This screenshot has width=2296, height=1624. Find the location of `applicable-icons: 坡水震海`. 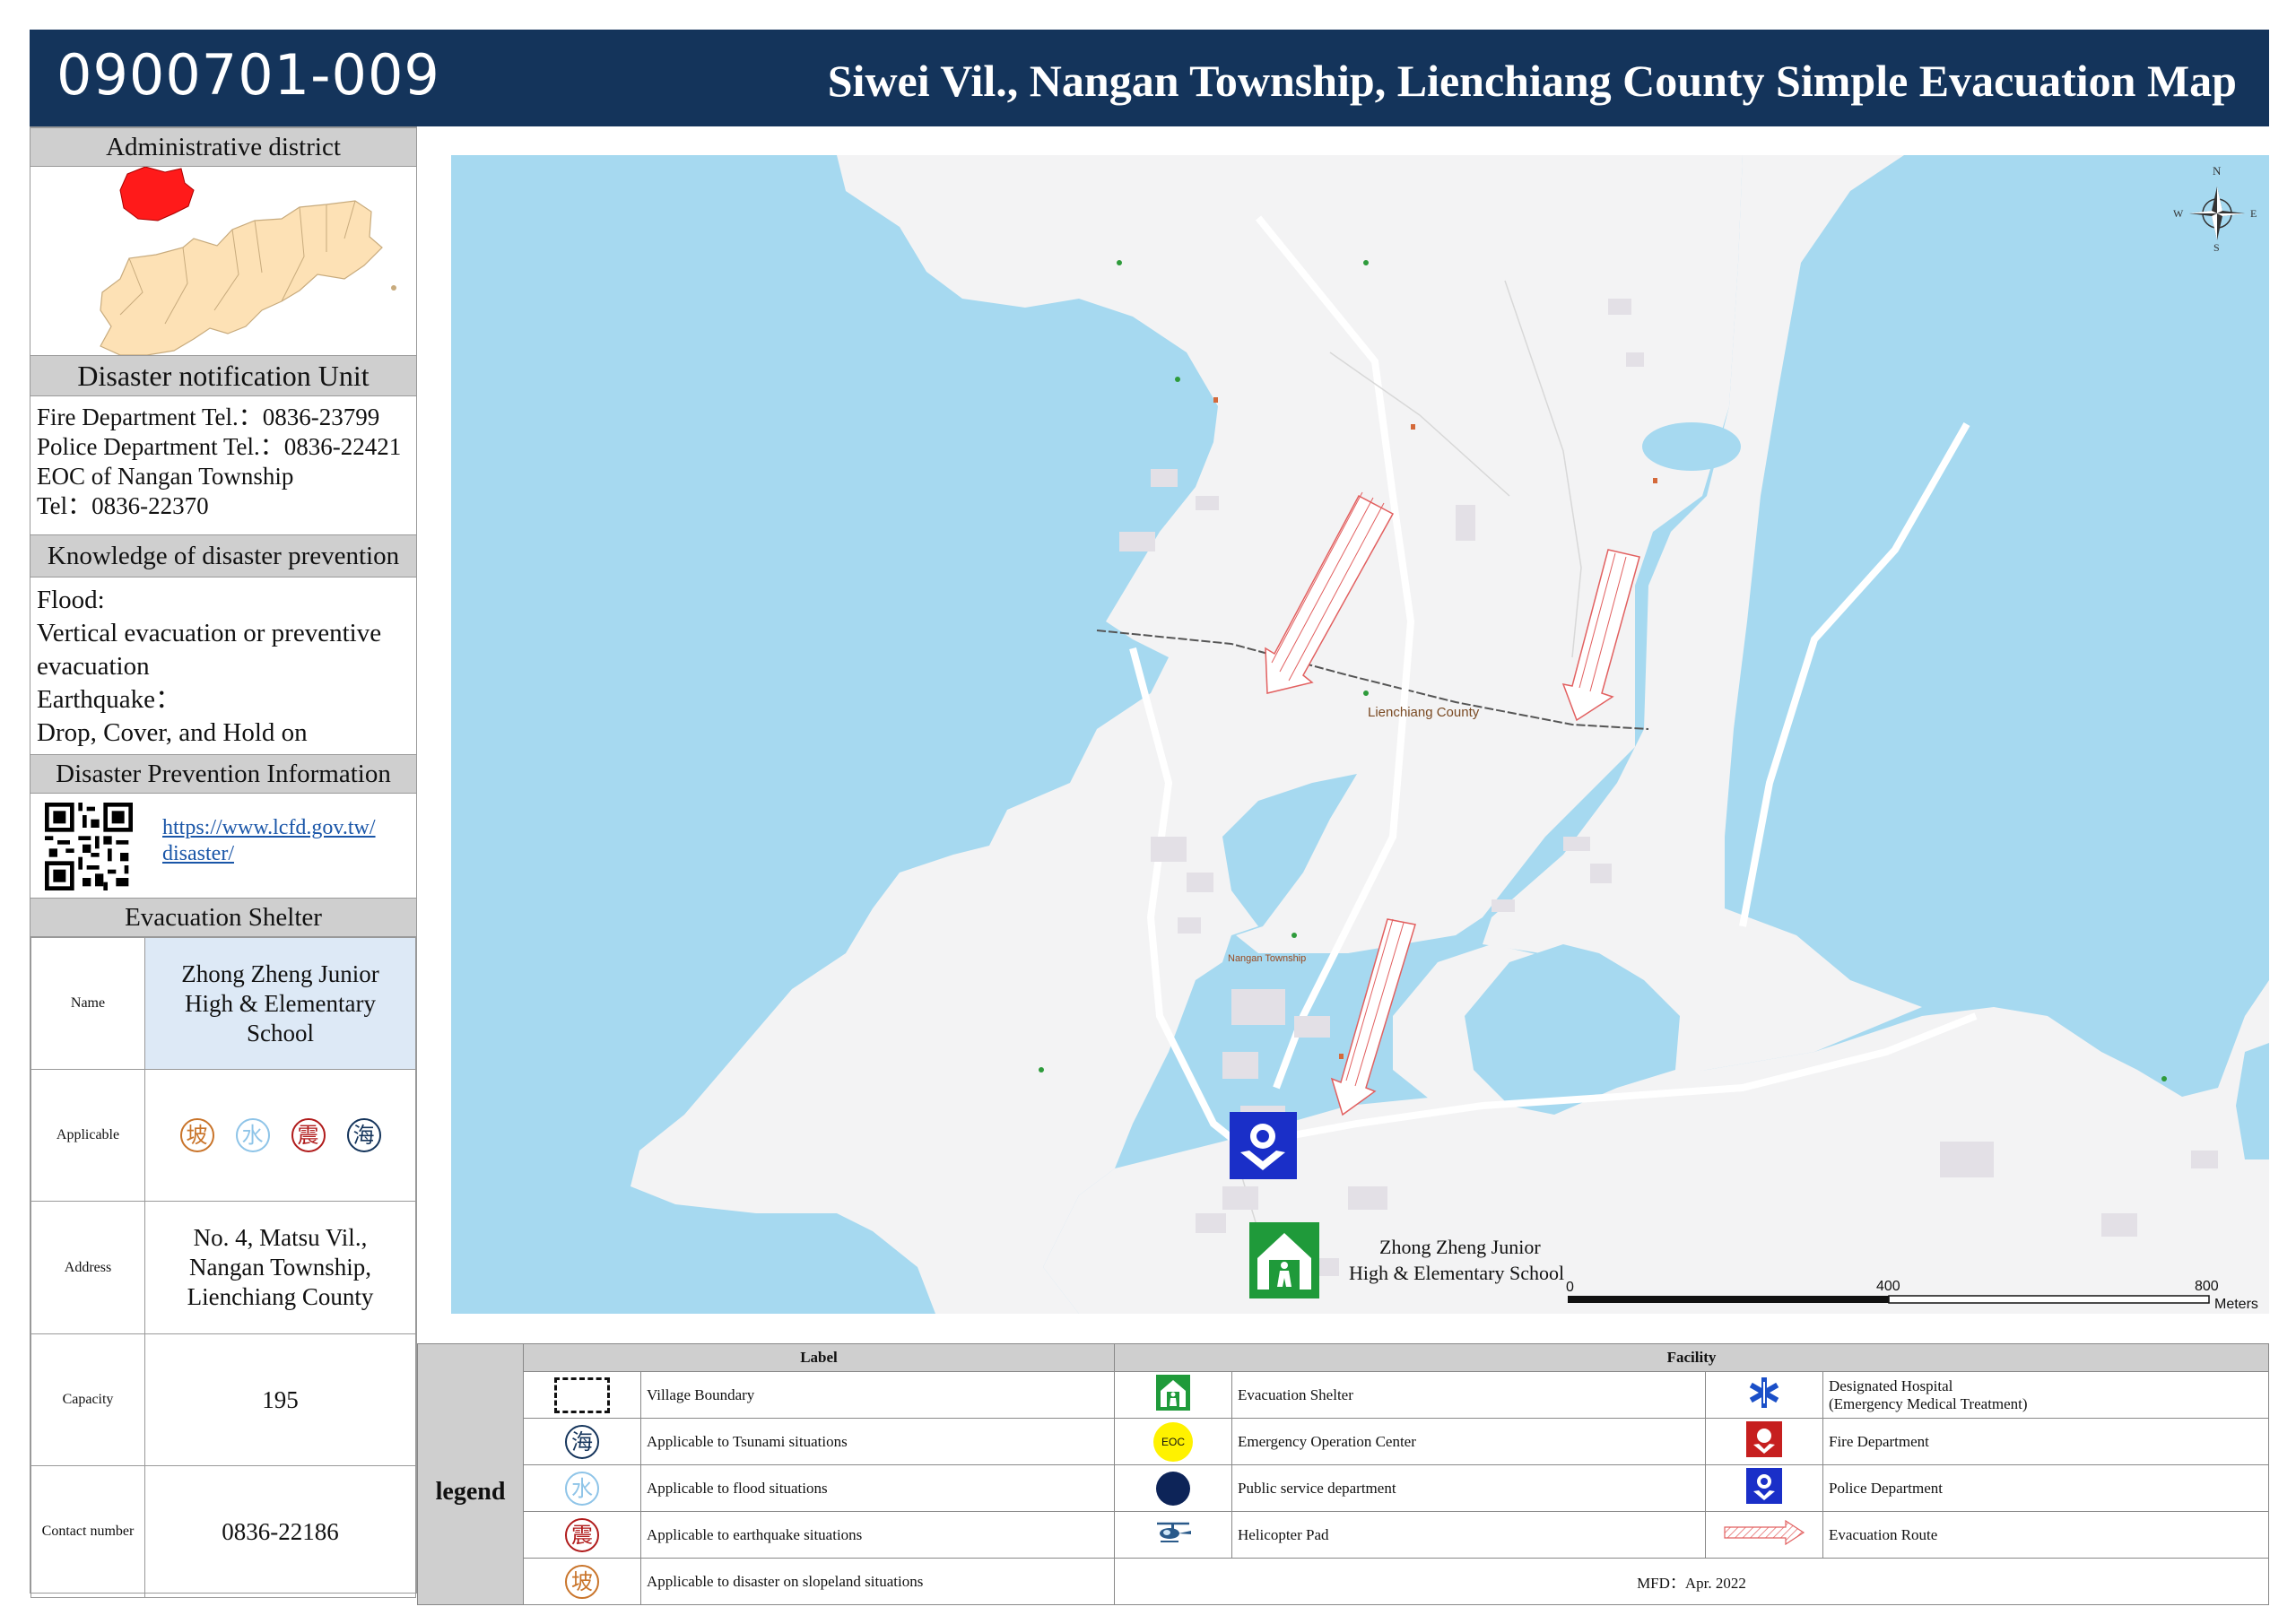

applicable-icons: 坡水震海 is located at coordinates (280, 1135).